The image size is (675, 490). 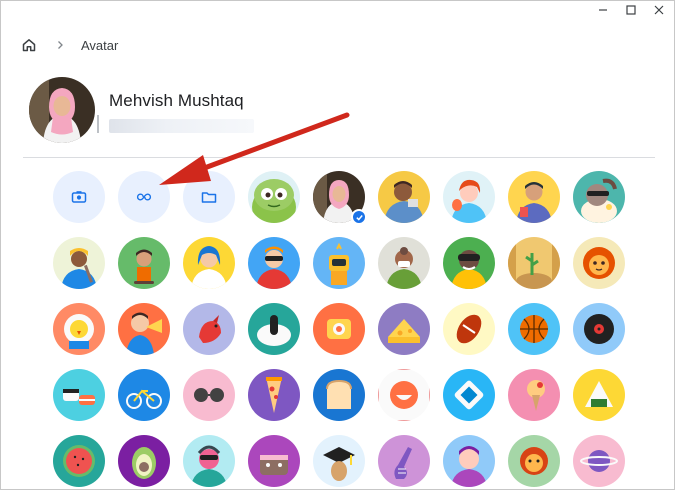 I want to click on take-photo-button, so click(x=79, y=197).